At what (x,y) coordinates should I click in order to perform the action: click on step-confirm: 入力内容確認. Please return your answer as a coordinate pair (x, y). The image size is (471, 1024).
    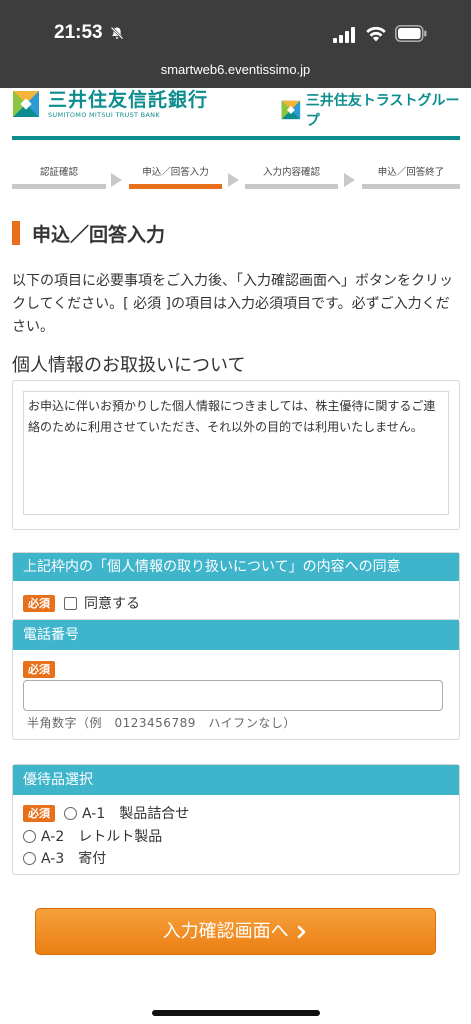
    Looking at the image, I should click on (291, 178).